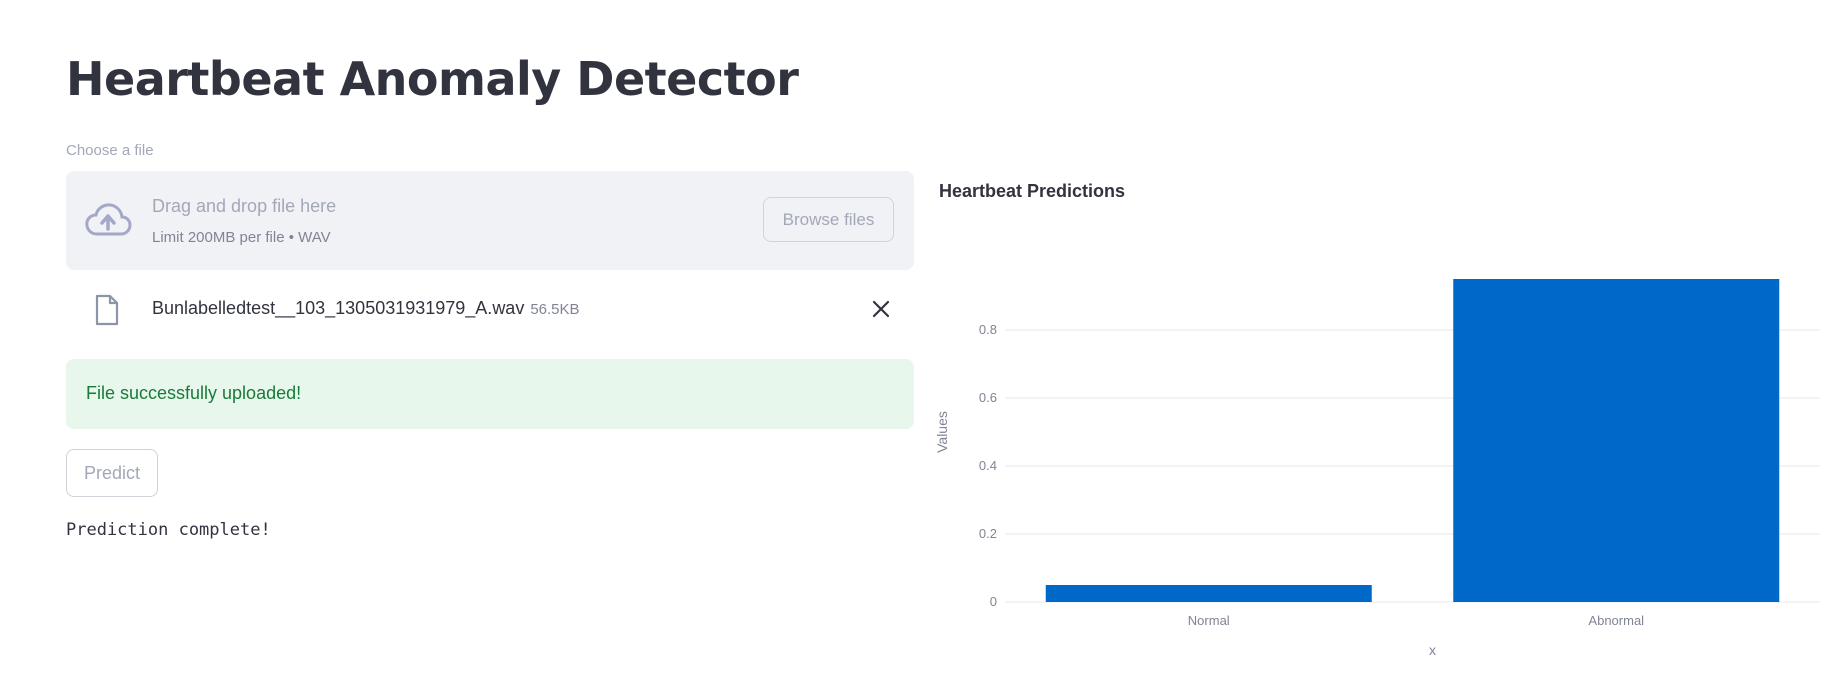  Describe the element at coordinates (244, 206) in the screenshot. I see `dropzone-instructions: Drag and drop file here` at that location.